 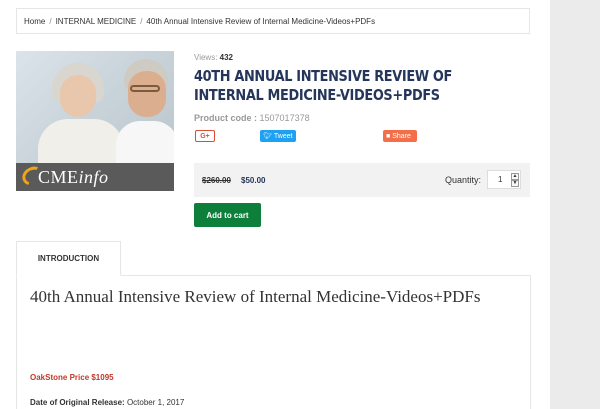 What do you see at coordinates (500, 179) in the screenshot?
I see `quantity-input: 1` at bounding box center [500, 179].